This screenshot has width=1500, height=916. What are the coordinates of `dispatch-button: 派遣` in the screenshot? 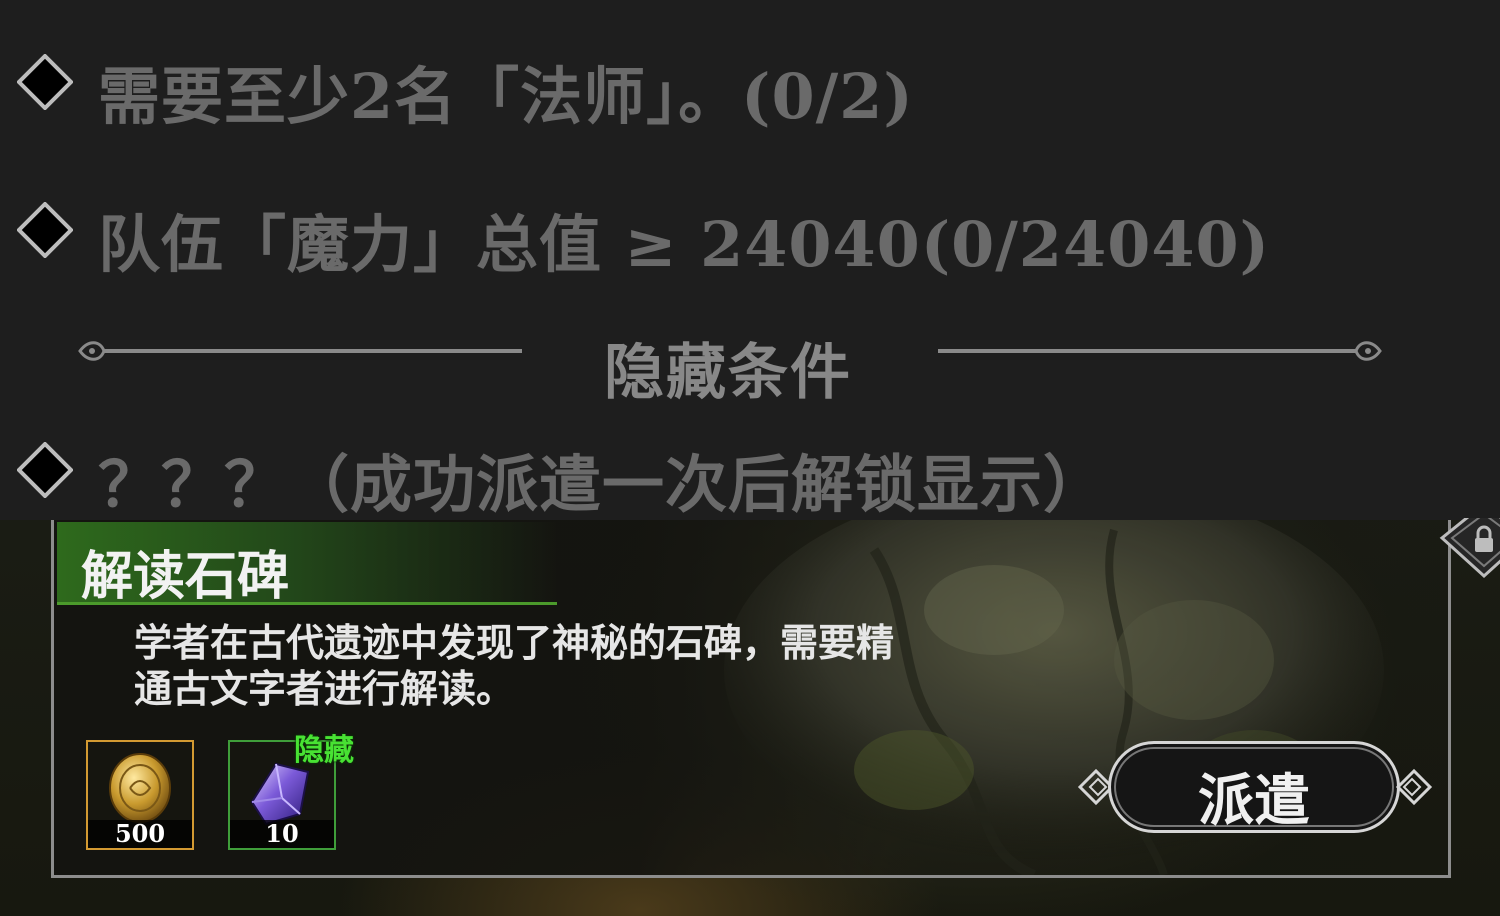 It's located at (1254, 787).